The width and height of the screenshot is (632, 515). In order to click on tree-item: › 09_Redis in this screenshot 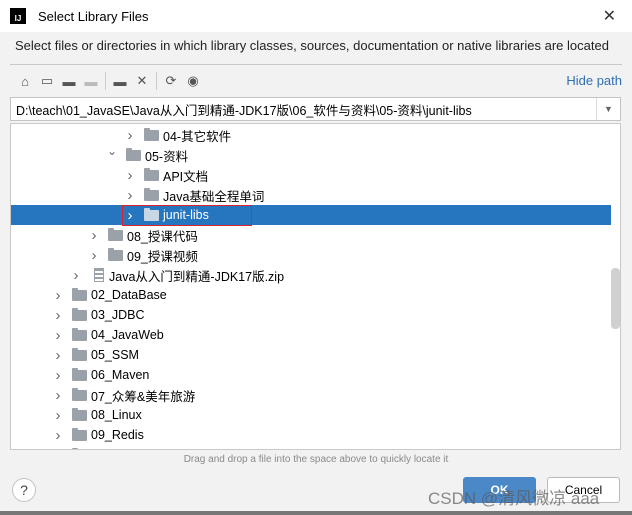, I will do `click(311, 435)`.